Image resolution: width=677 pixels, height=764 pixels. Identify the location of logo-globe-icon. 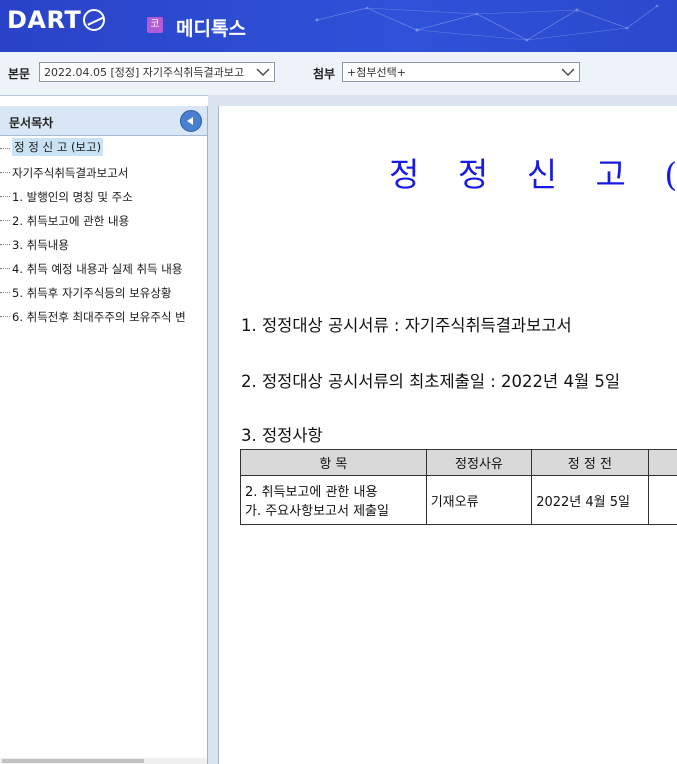
(94, 20).